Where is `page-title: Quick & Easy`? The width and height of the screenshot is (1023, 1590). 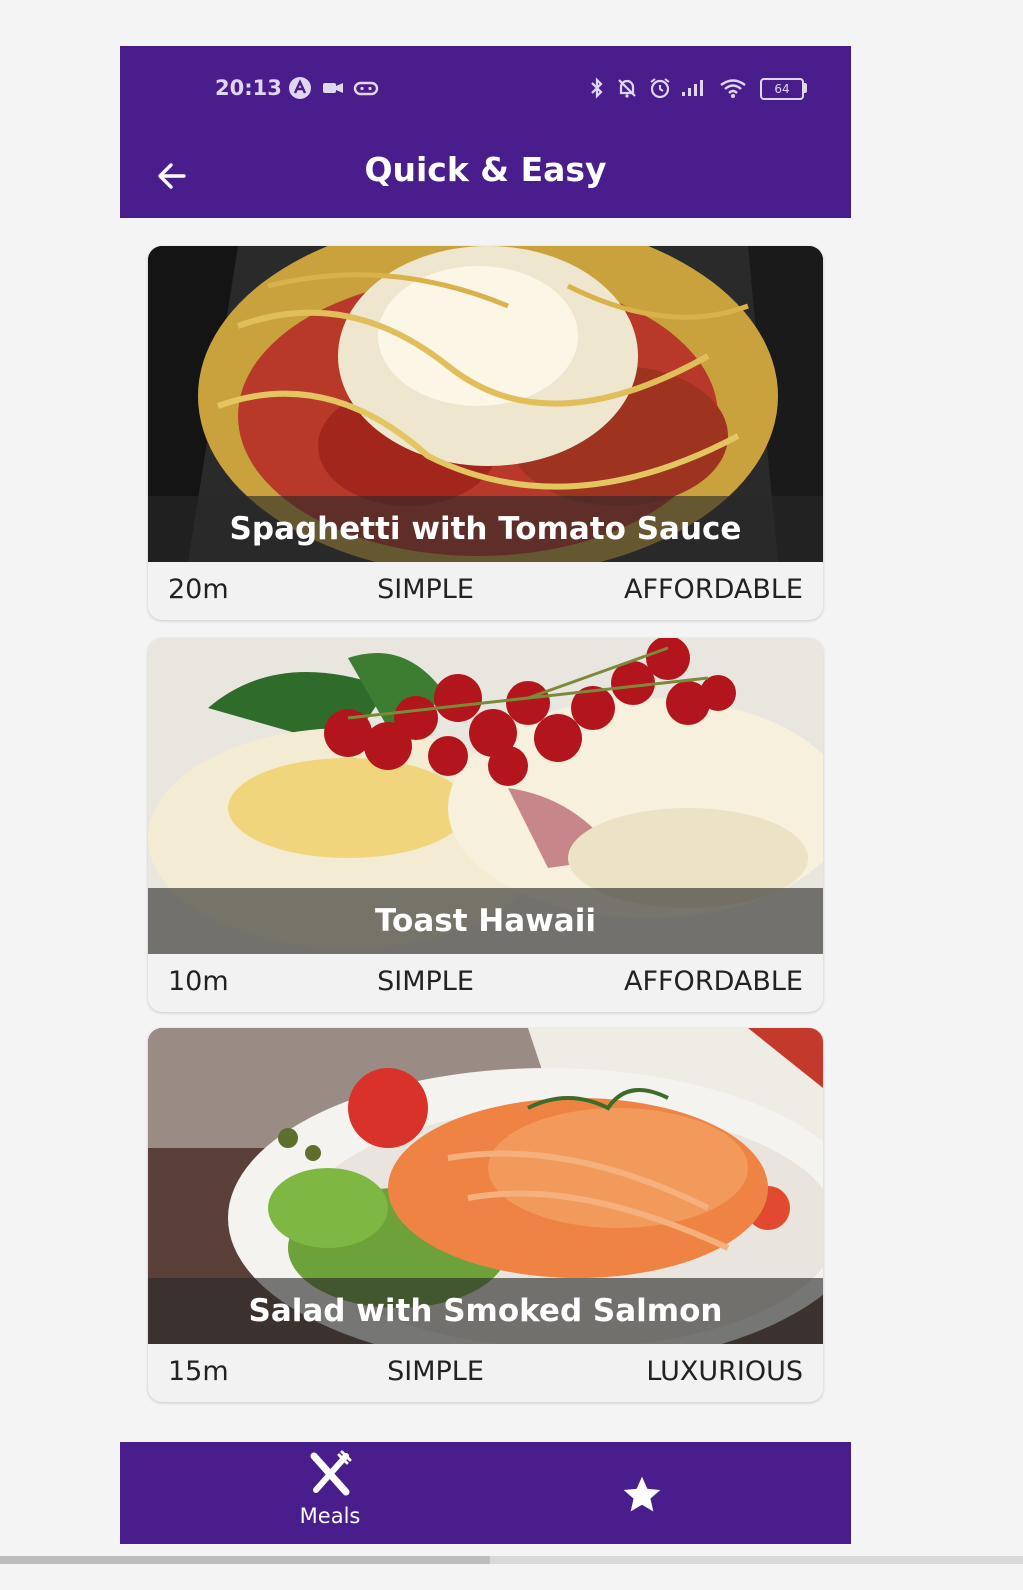 page-title: Quick & Easy is located at coordinates (485, 169).